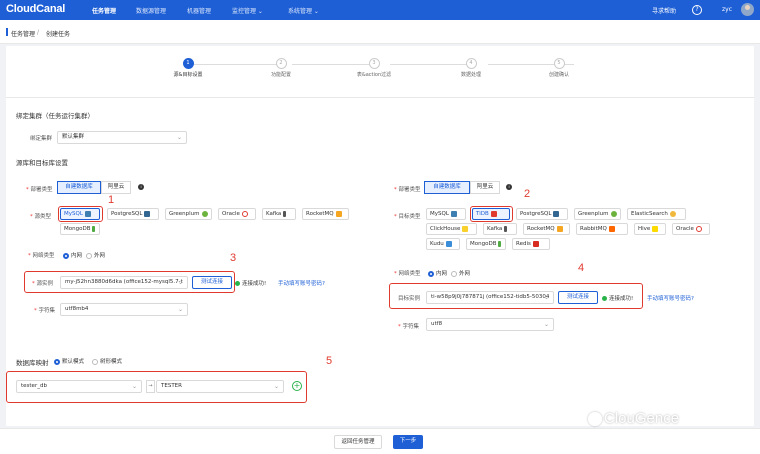 Image resolution: width=760 pixels, height=454 pixels. What do you see at coordinates (72, 255) in the screenshot?
I see `source-net-intranet: 内网` at bounding box center [72, 255].